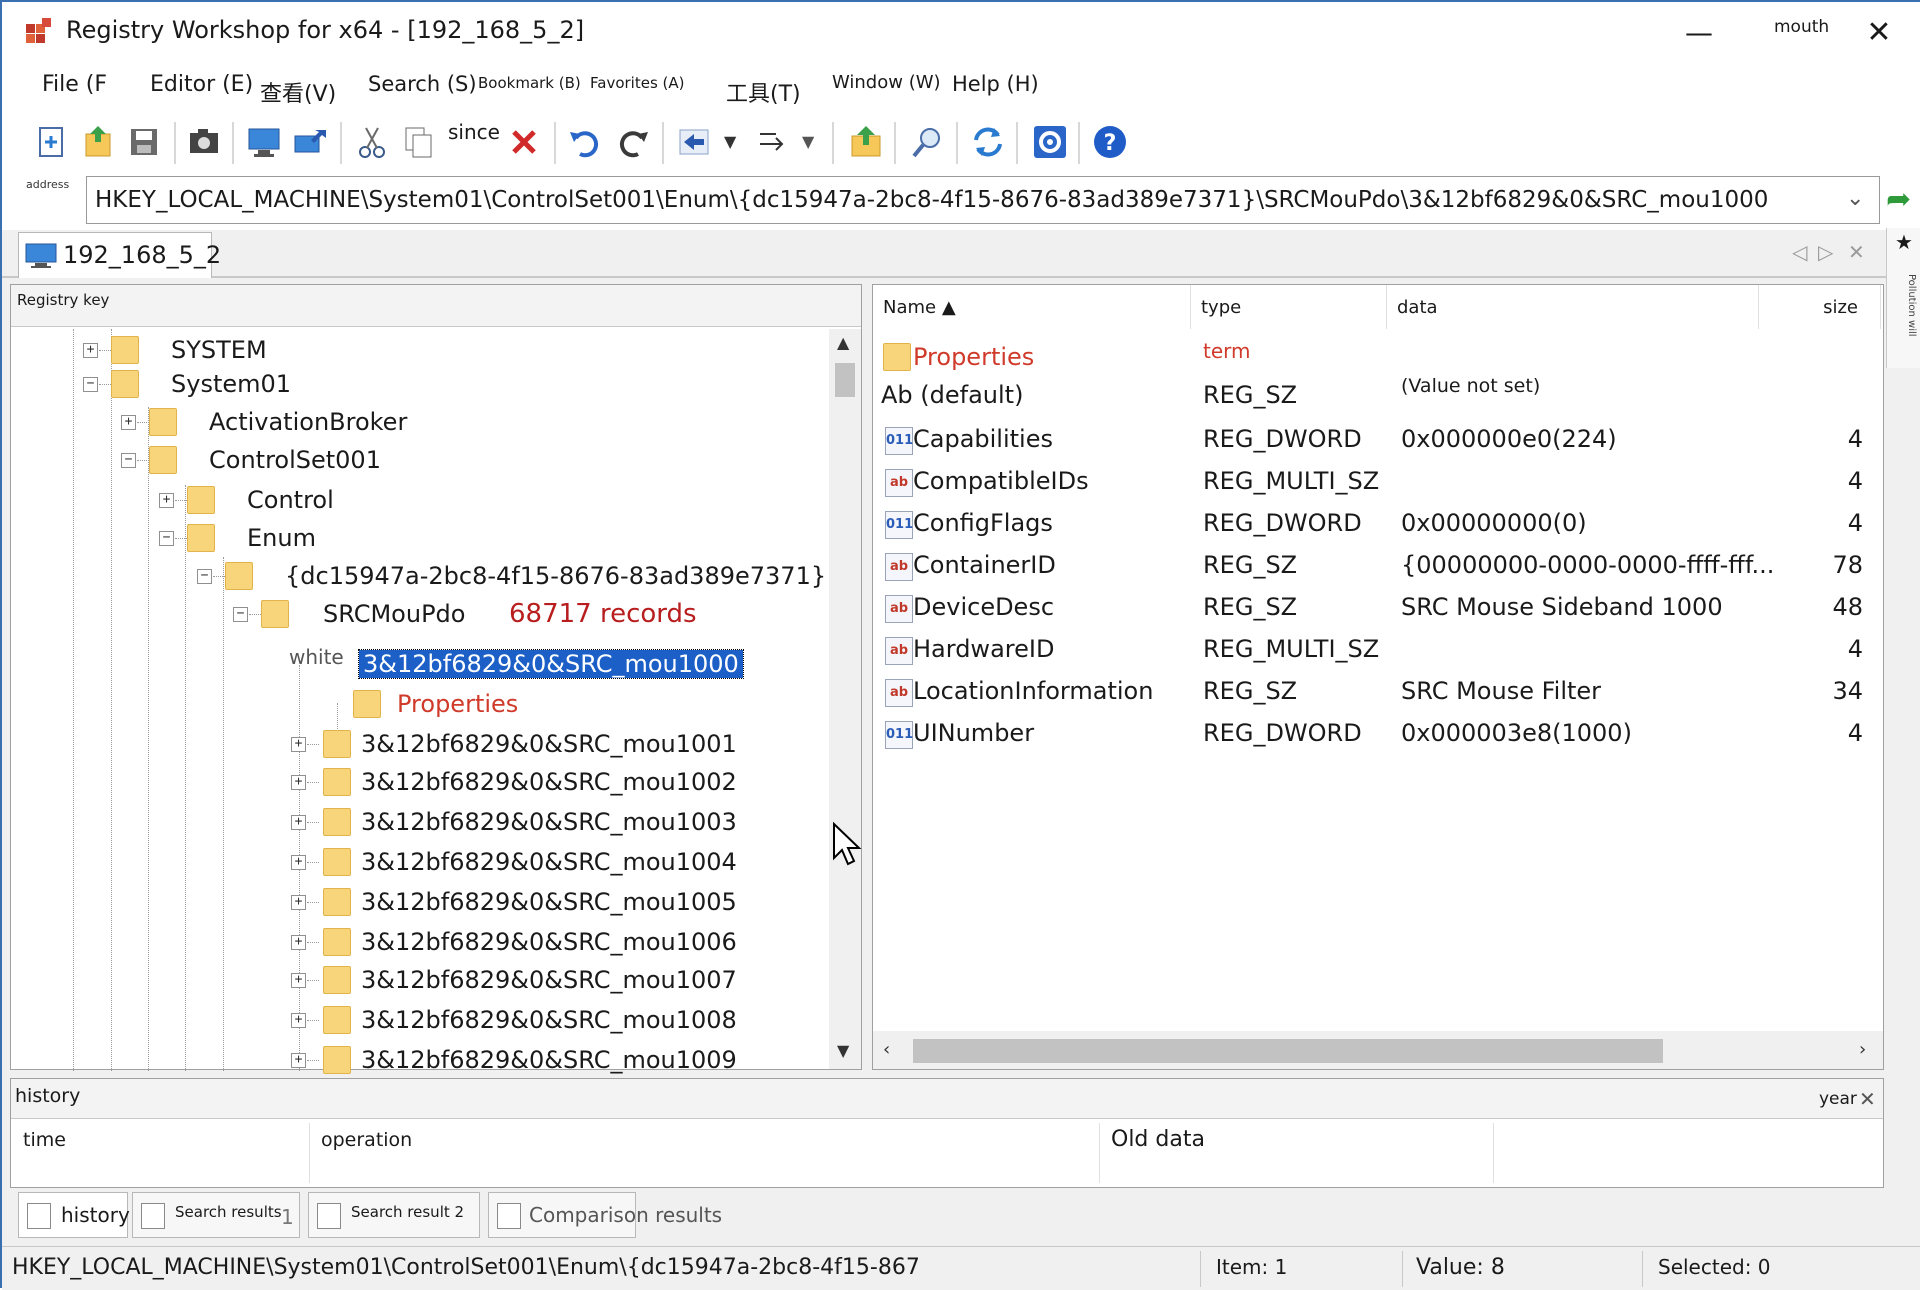 The width and height of the screenshot is (1920, 1290). Describe the element at coordinates (549, 782) in the screenshot. I see `tree-item-label: 3&12bf6829&0&SRC_mou1002` at that location.